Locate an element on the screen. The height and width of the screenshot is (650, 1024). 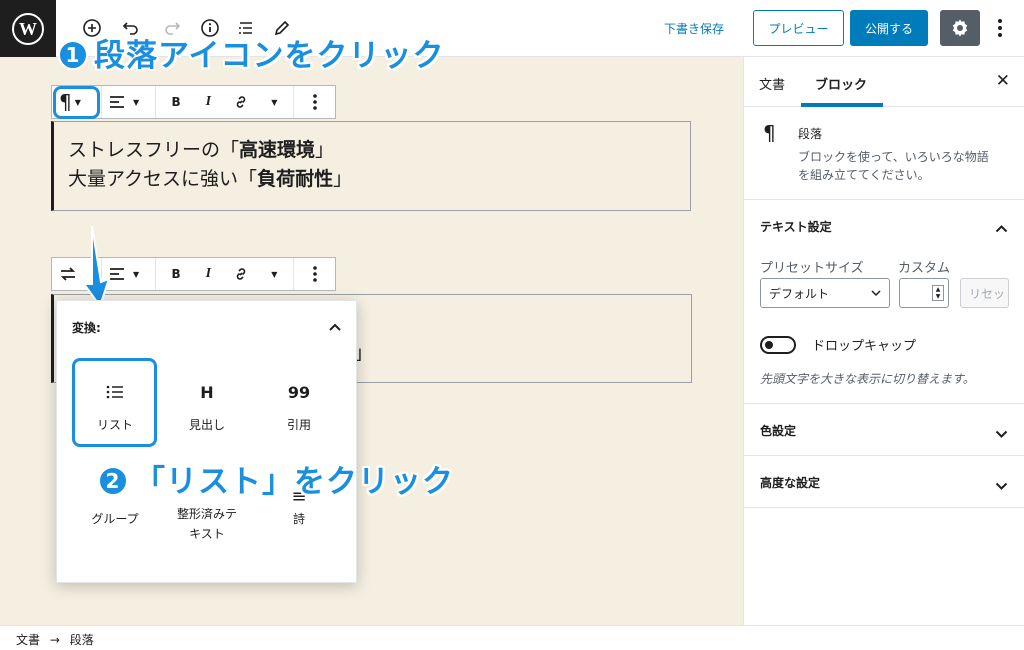
annotation-step-2: 2 「リスト」をクリック is located at coordinates (276, 478).